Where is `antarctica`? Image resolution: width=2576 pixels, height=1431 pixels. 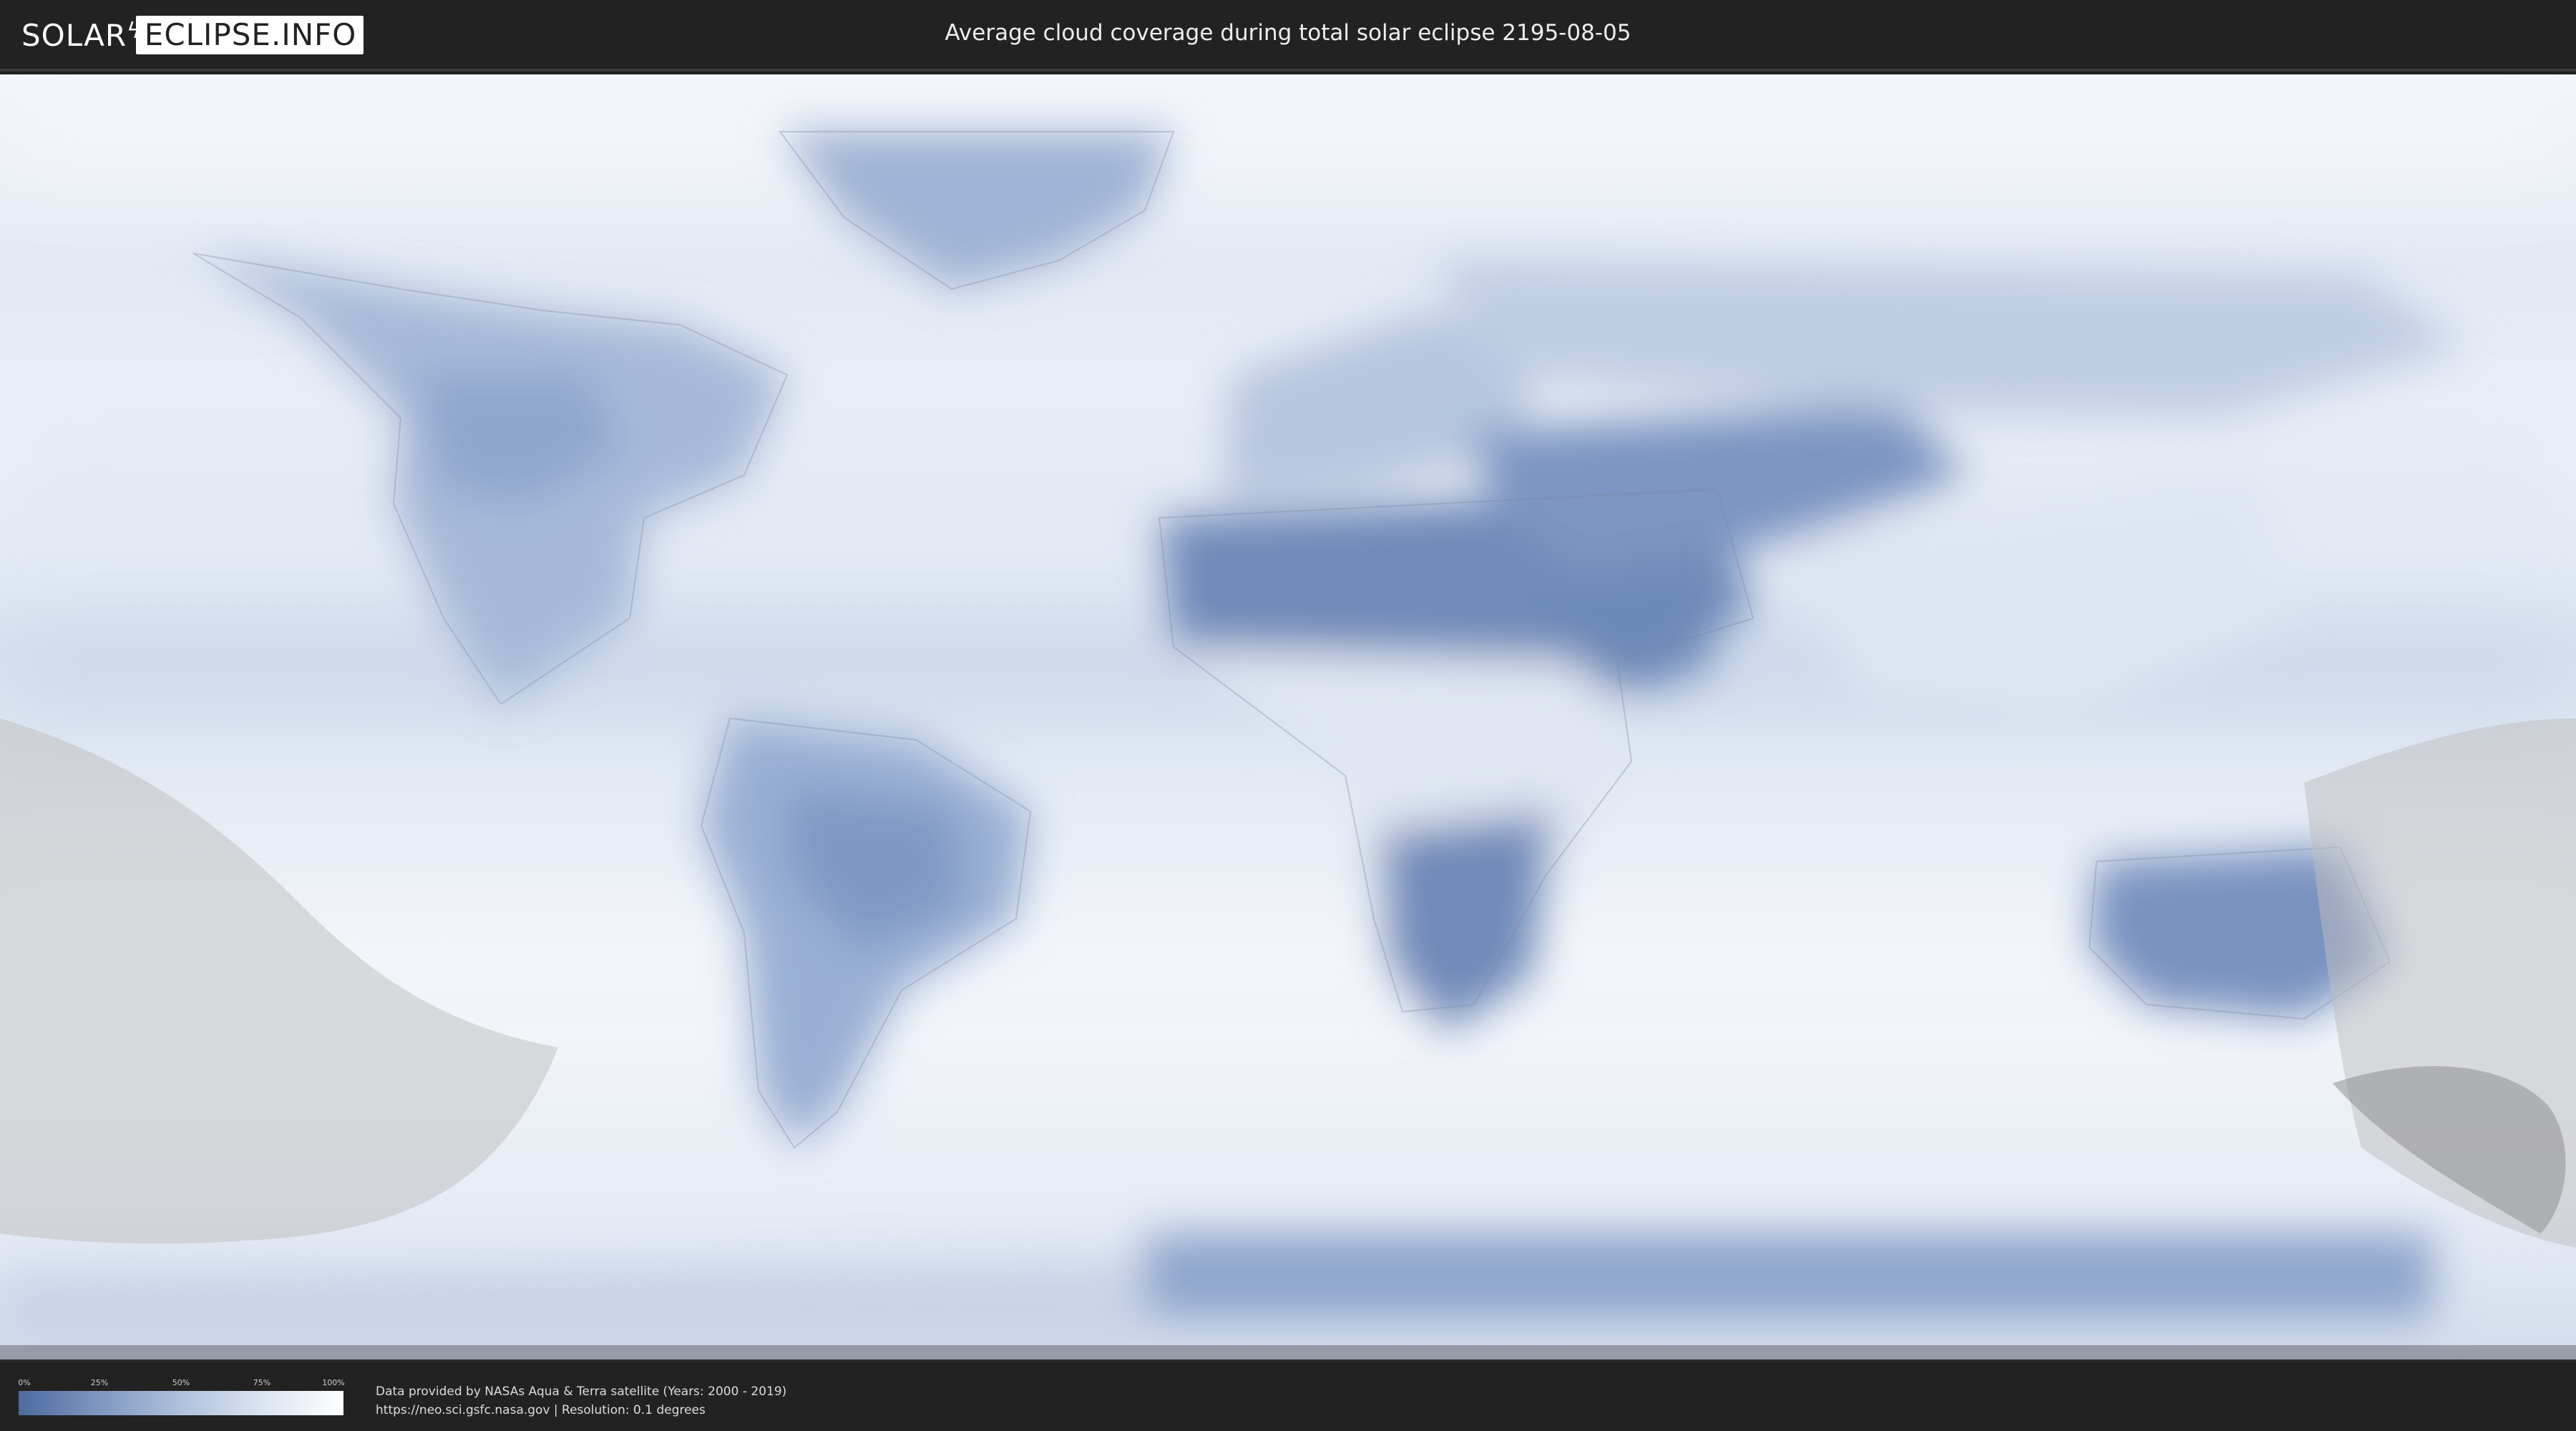 antarctica is located at coordinates (1789, 1276).